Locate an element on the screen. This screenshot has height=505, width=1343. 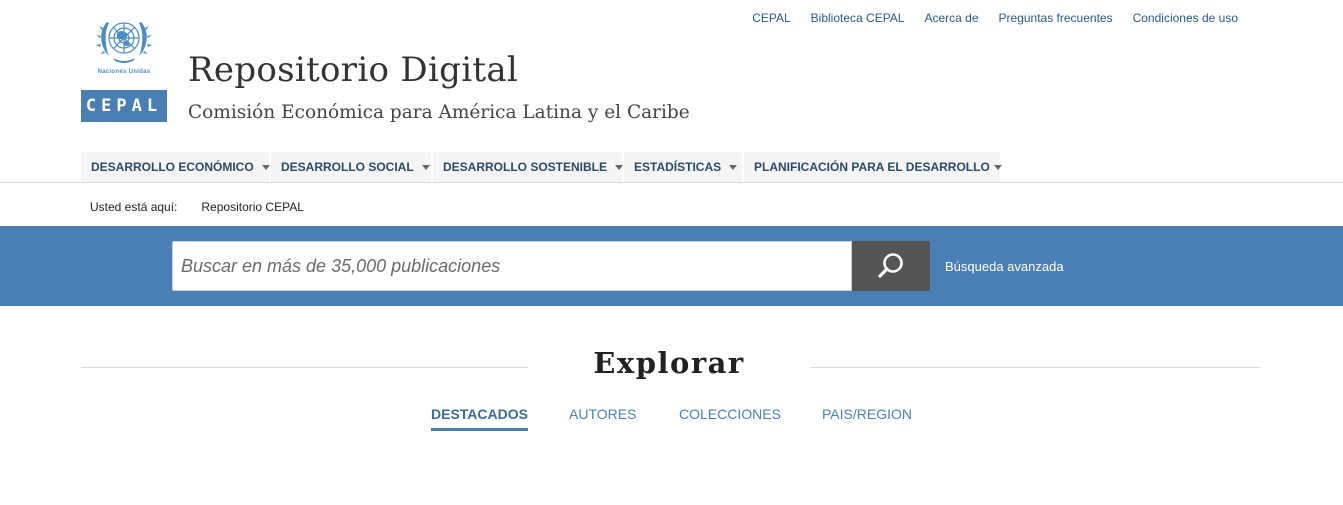
nav-planificacion: PLANIFICACIÓN PARA EL DESARROLLO is located at coordinates (873, 167).